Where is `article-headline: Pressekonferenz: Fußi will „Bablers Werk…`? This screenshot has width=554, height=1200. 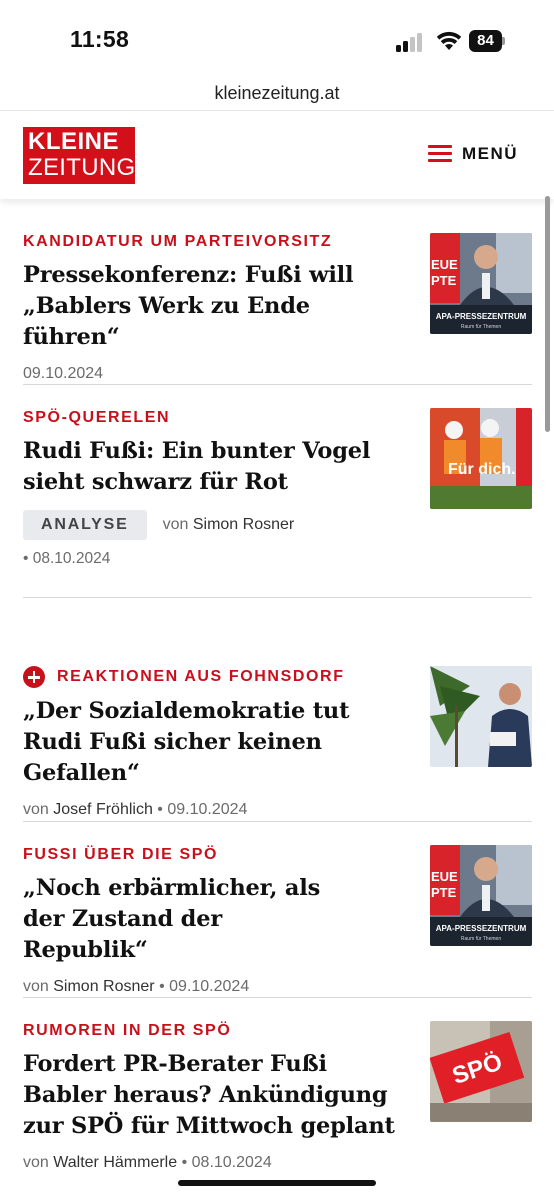
article-headline: Pressekonferenz: Fußi will „Bablers Werk… is located at coordinates (213, 306).